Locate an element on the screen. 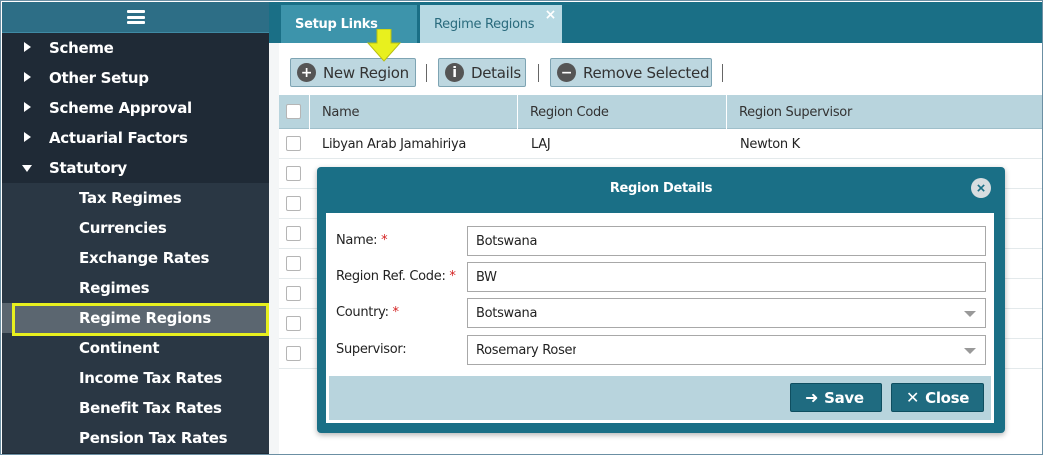 The image size is (1043, 455). supervisor-select-value: Rosemary Rosemary is located at coordinates (526, 350).